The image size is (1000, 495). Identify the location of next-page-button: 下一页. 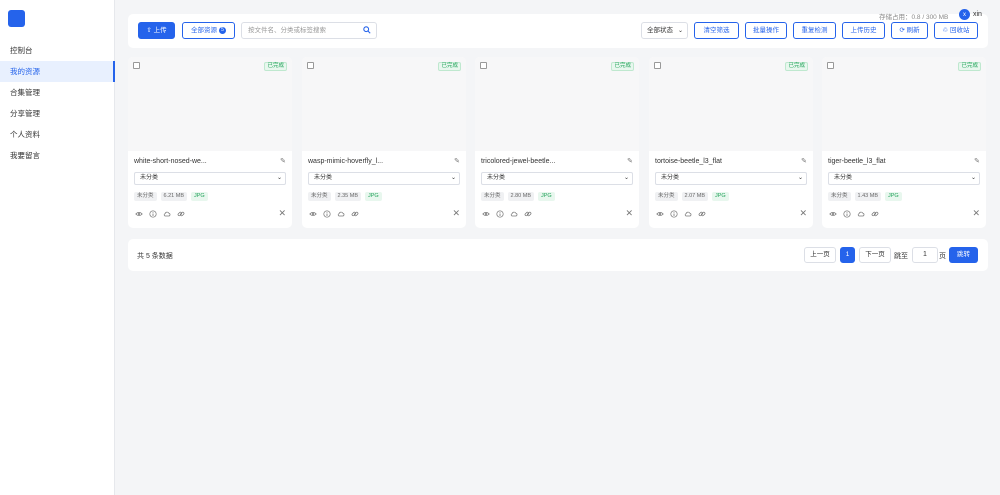
(875, 255).